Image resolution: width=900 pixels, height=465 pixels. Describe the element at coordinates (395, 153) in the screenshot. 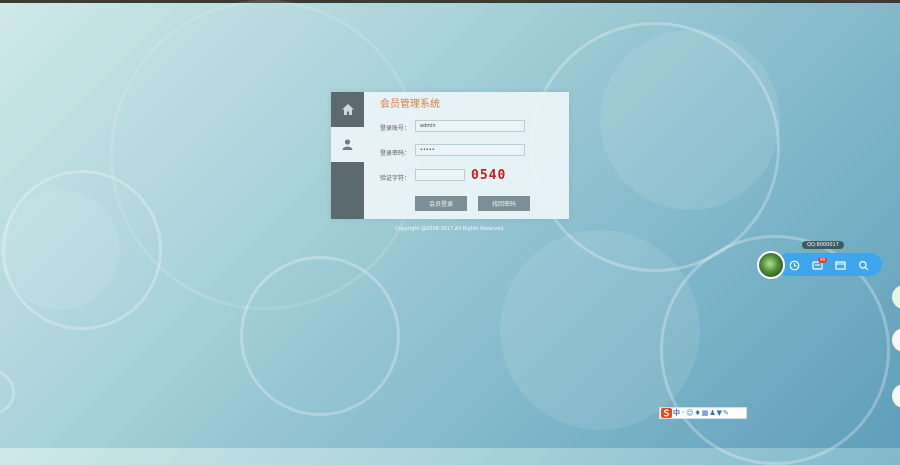

I see `password-label: 登录密码：` at that location.